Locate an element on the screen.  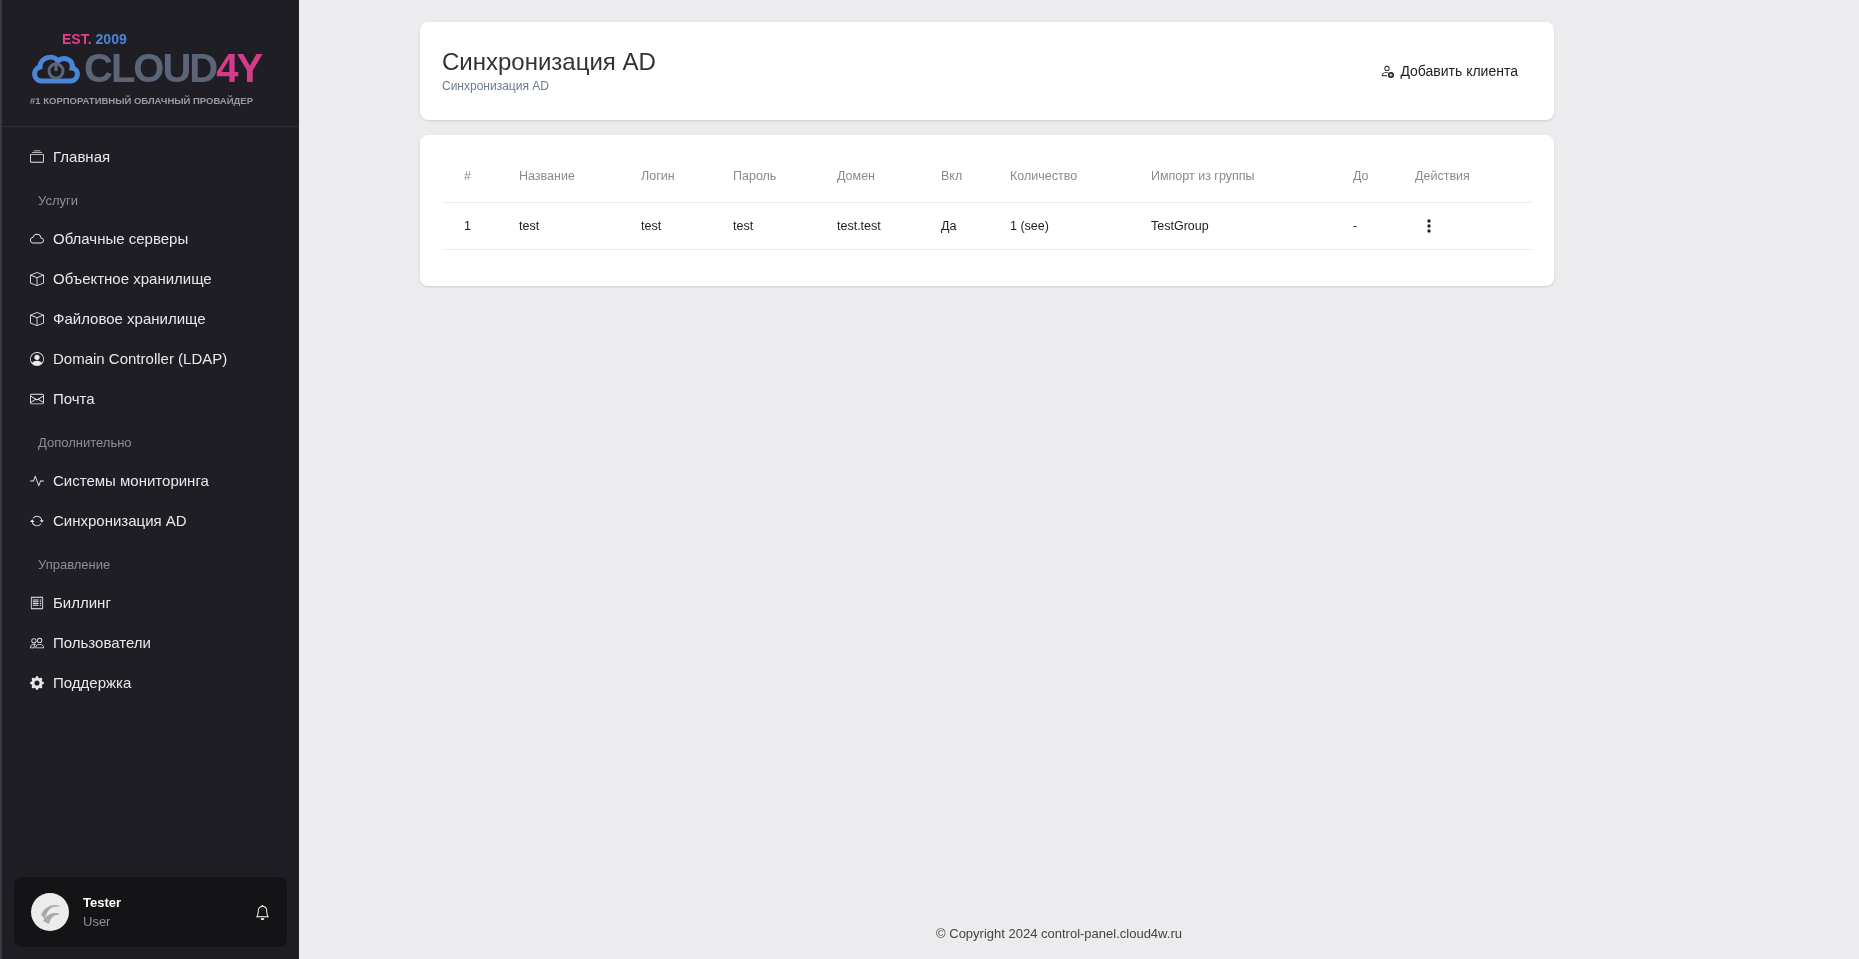
bell-icon is located at coordinates (262, 912).